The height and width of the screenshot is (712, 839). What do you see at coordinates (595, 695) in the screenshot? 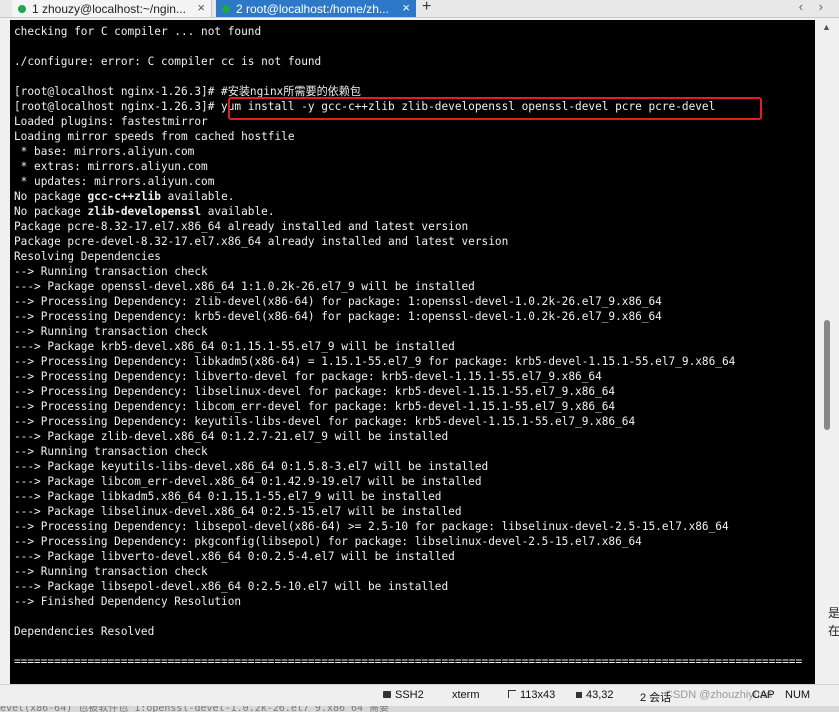
I see `cursor-position: 43,32` at bounding box center [595, 695].